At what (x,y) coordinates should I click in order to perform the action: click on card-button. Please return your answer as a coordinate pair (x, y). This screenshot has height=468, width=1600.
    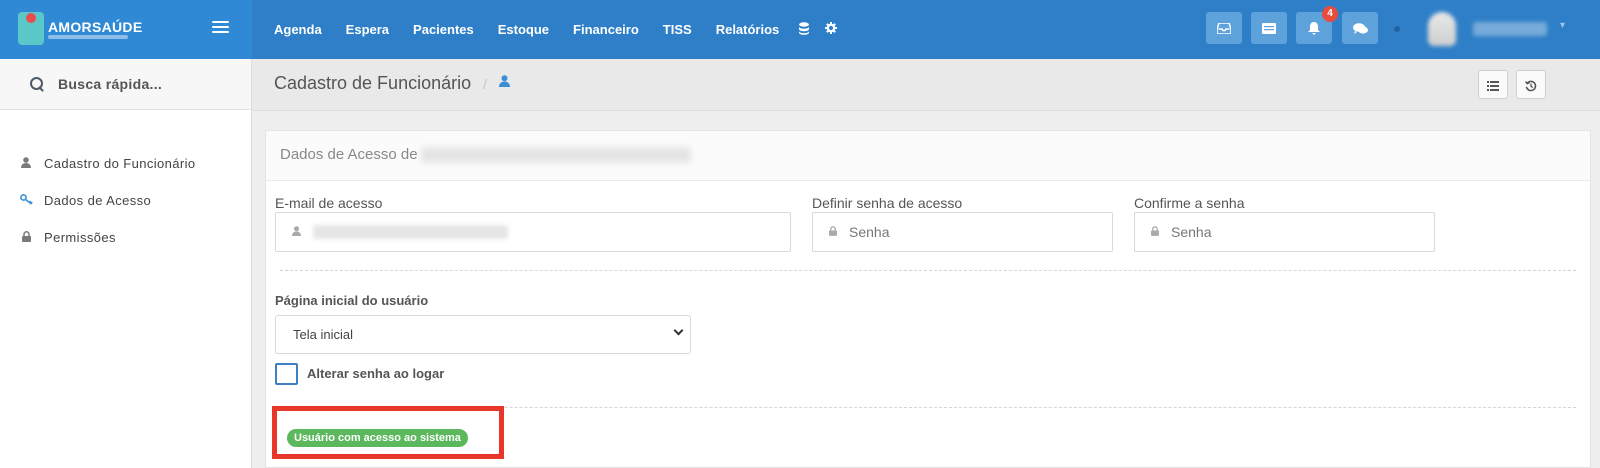
    Looking at the image, I should click on (1269, 28).